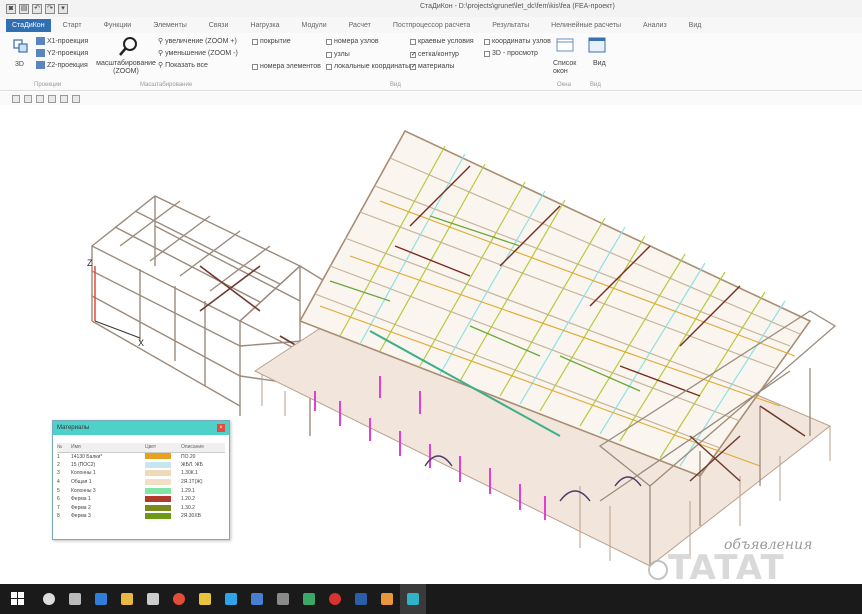  What do you see at coordinates (598, 45) in the screenshot?
I see `view-icon` at bounding box center [598, 45].